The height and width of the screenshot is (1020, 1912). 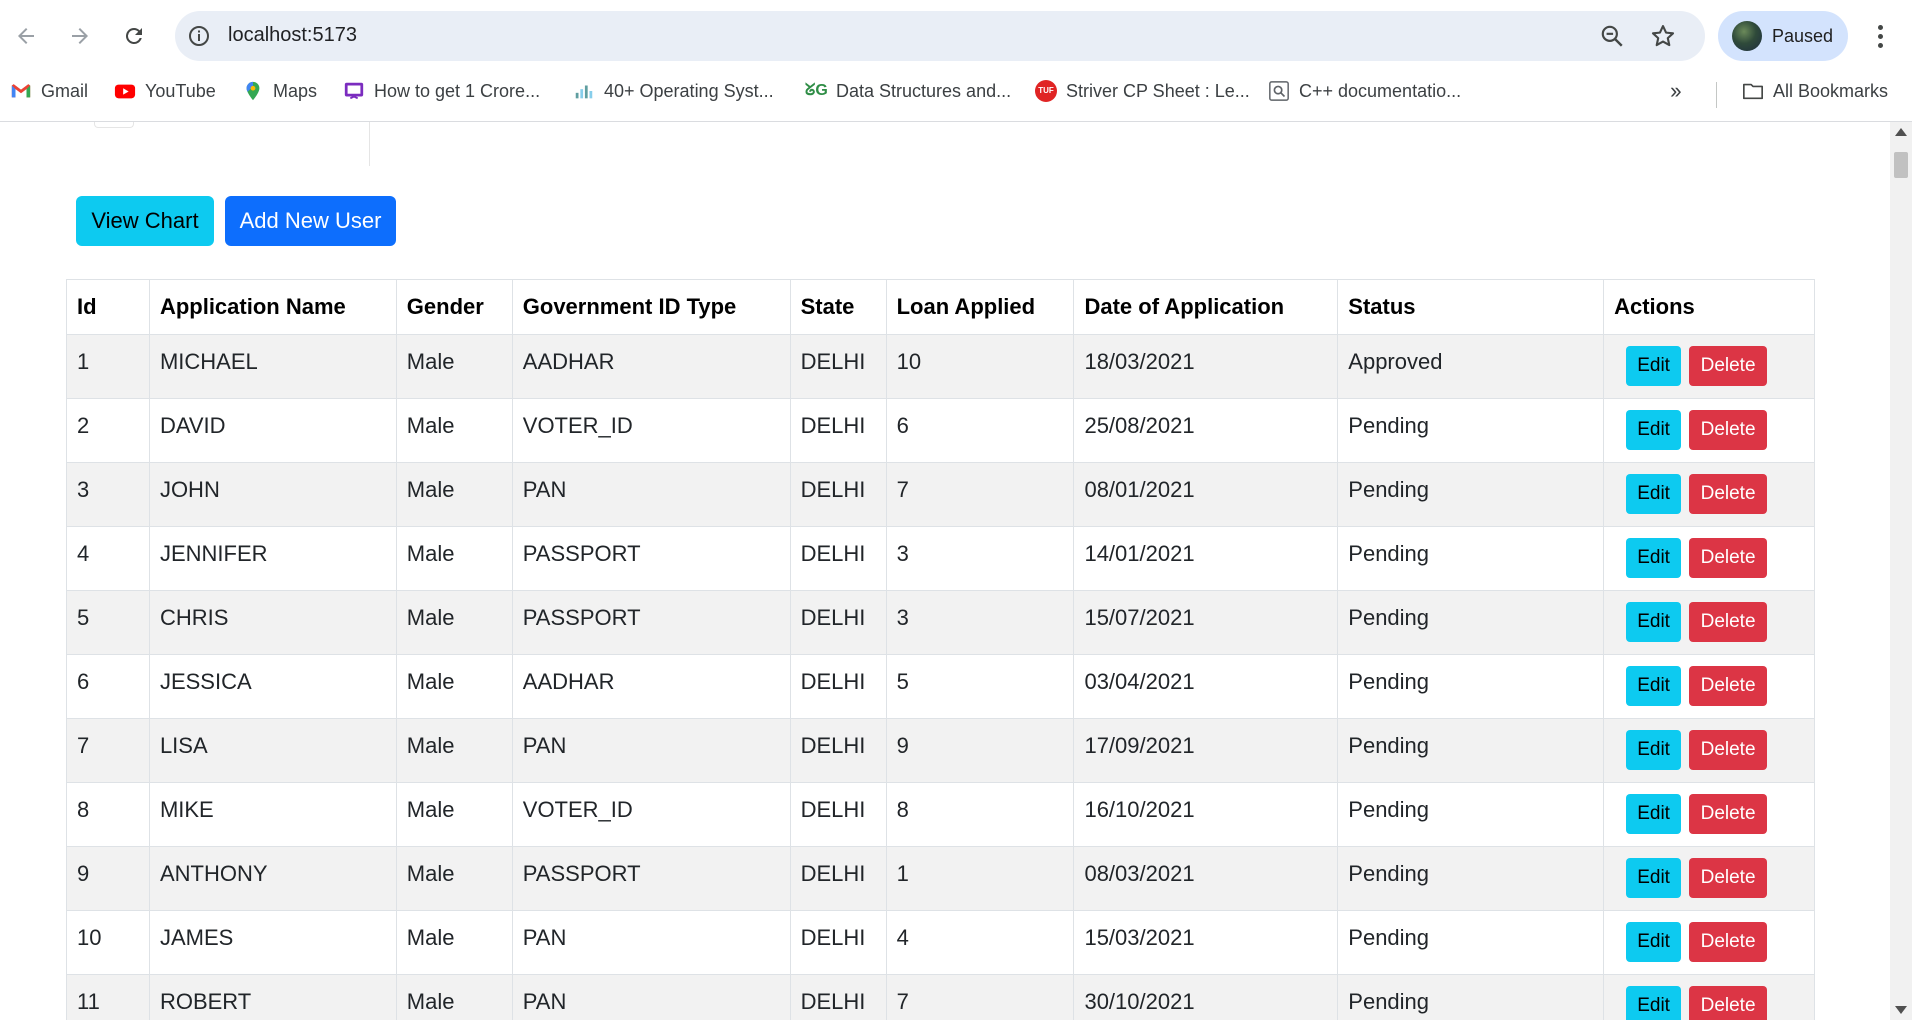 I want to click on add-new-user-button: Add New User, so click(x=310, y=221).